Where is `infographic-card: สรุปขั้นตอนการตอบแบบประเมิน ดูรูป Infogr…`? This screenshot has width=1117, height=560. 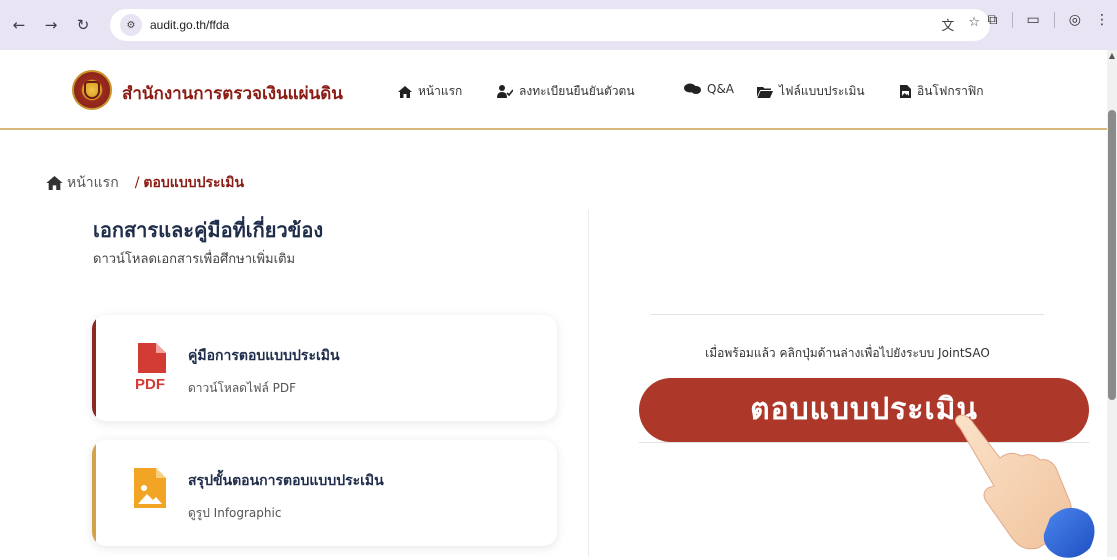 infographic-card: สรุปขั้นตอนการตอบแบบประเมิน ดูรูป Infogr… is located at coordinates (324, 493).